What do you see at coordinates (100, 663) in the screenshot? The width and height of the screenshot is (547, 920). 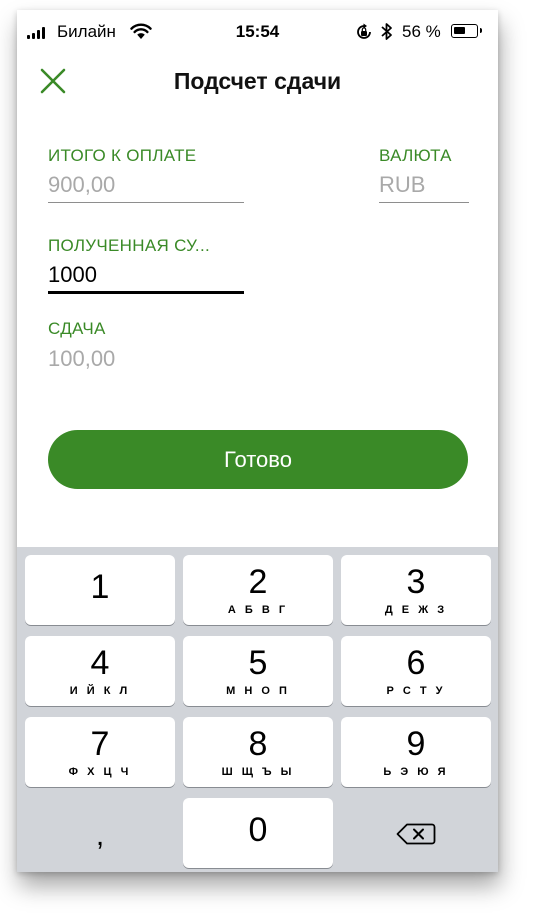 I see `key-digit: 4` at bounding box center [100, 663].